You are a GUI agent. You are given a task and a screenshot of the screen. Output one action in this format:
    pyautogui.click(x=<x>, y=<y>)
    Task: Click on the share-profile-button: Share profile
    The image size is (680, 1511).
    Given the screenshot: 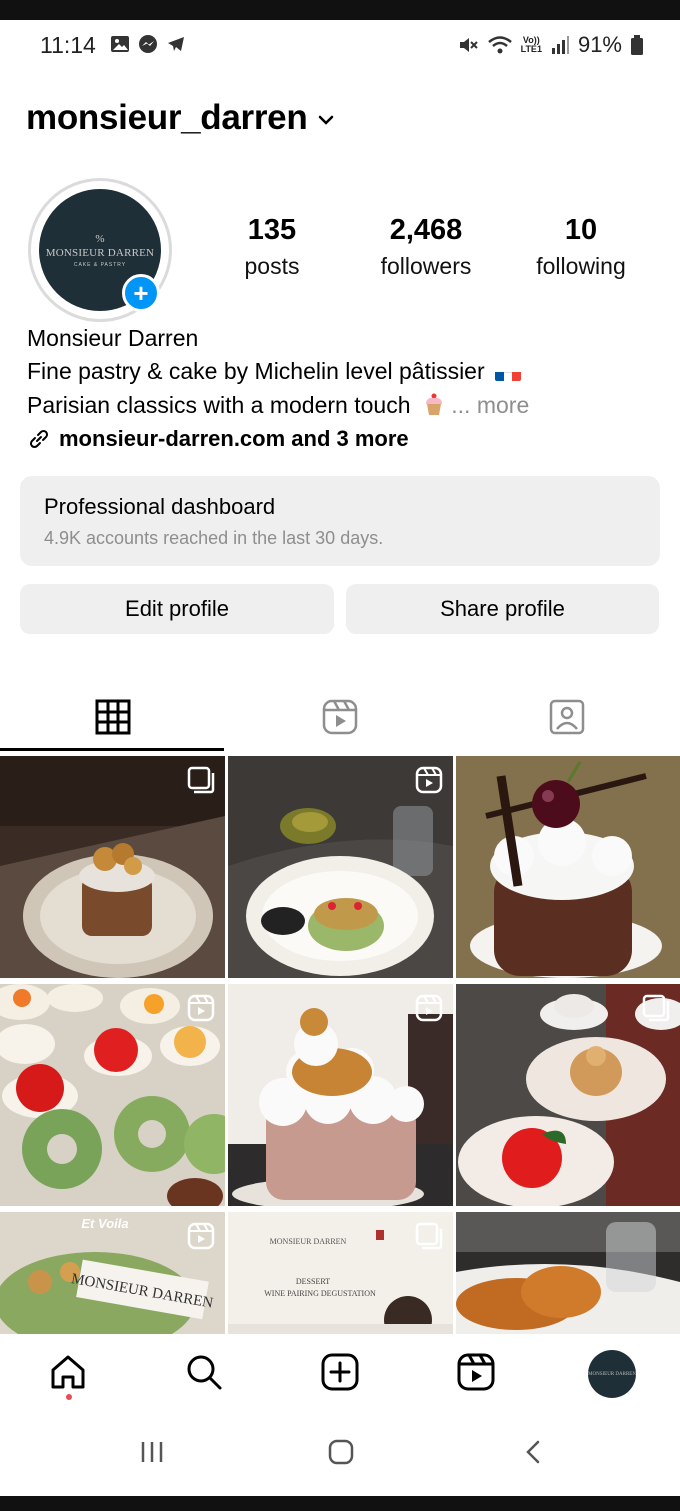 What is the action you would take?
    pyautogui.click(x=502, y=609)
    